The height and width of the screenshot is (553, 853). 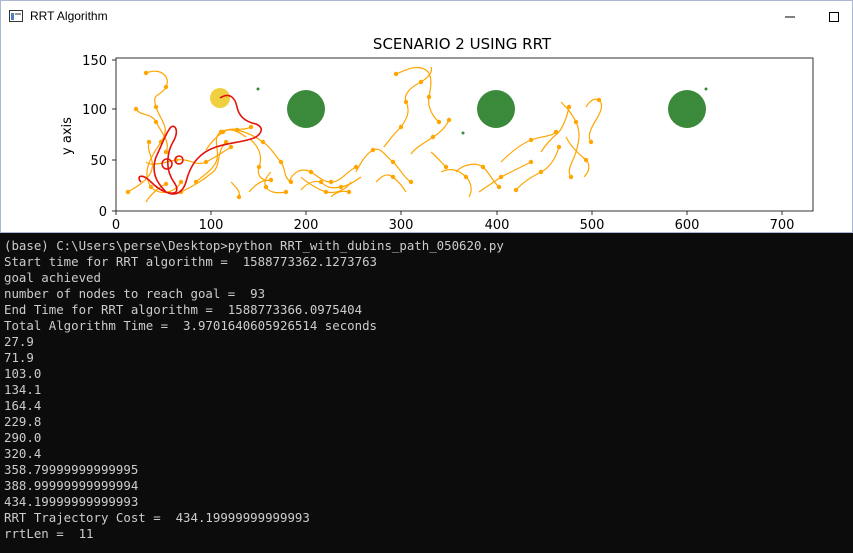 What do you see at coordinates (69, 16) in the screenshot?
I see `window-title: RRT Algorithm` at bounding box center [69, 16].